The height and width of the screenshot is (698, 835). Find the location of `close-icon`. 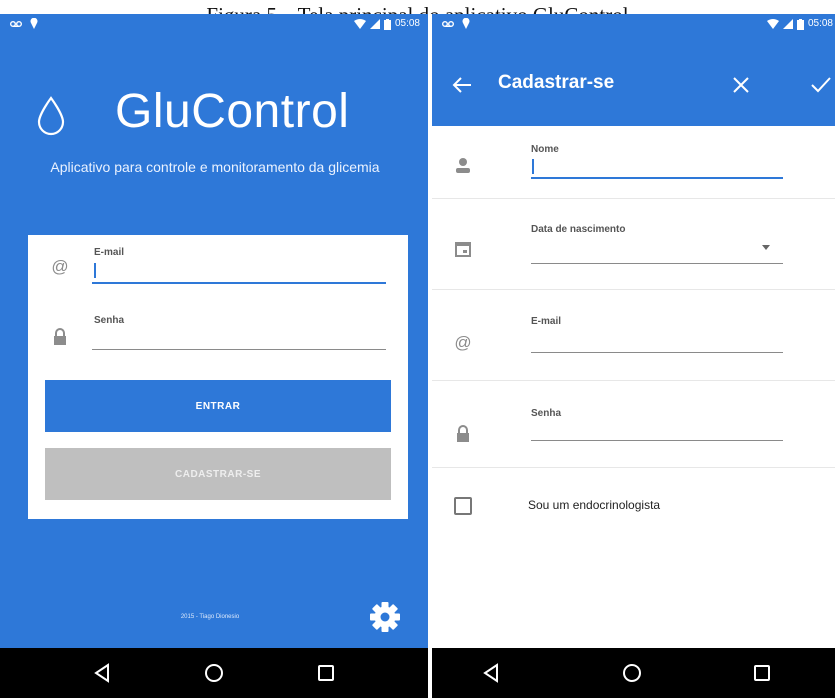

close-icon is located at coordinates (741, 85).